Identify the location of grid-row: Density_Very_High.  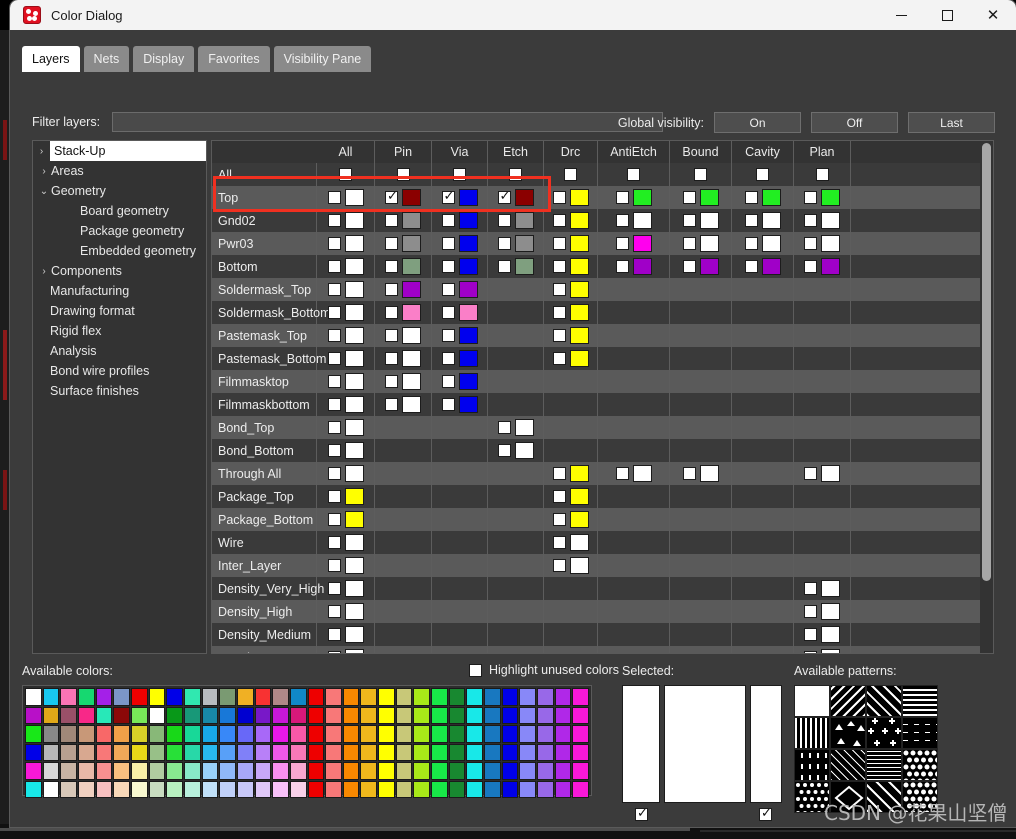
(596, 588).